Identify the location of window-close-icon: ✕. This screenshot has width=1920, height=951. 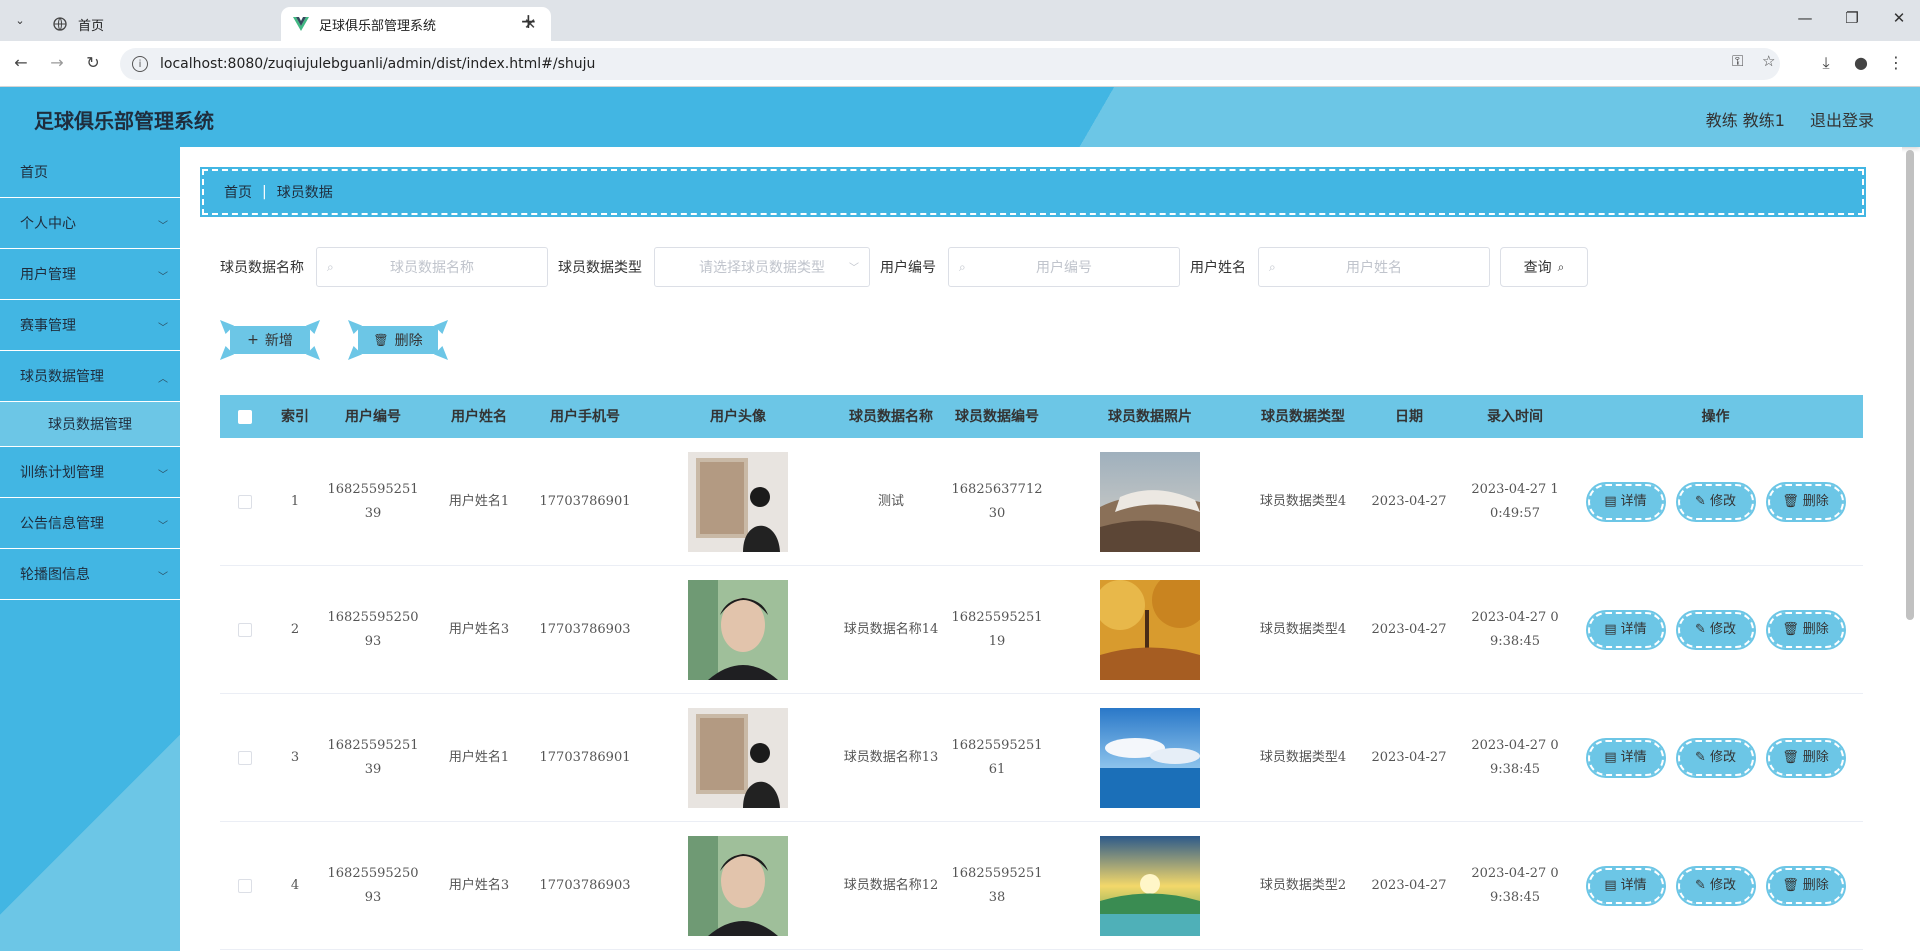
(1899, 18).